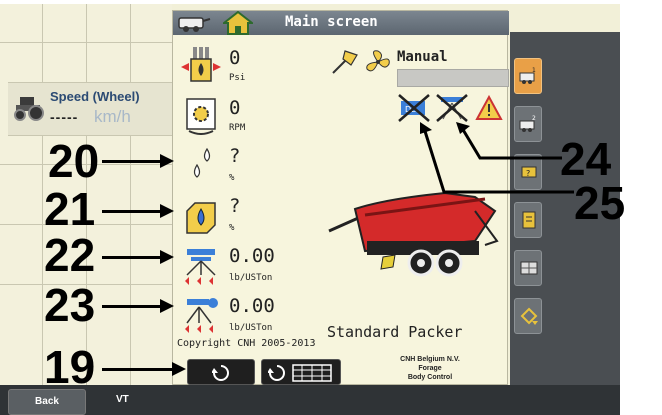  Describe the element at coordinates (331, 22) in the screenshot. I see `screen-title: Main screen` at that location.